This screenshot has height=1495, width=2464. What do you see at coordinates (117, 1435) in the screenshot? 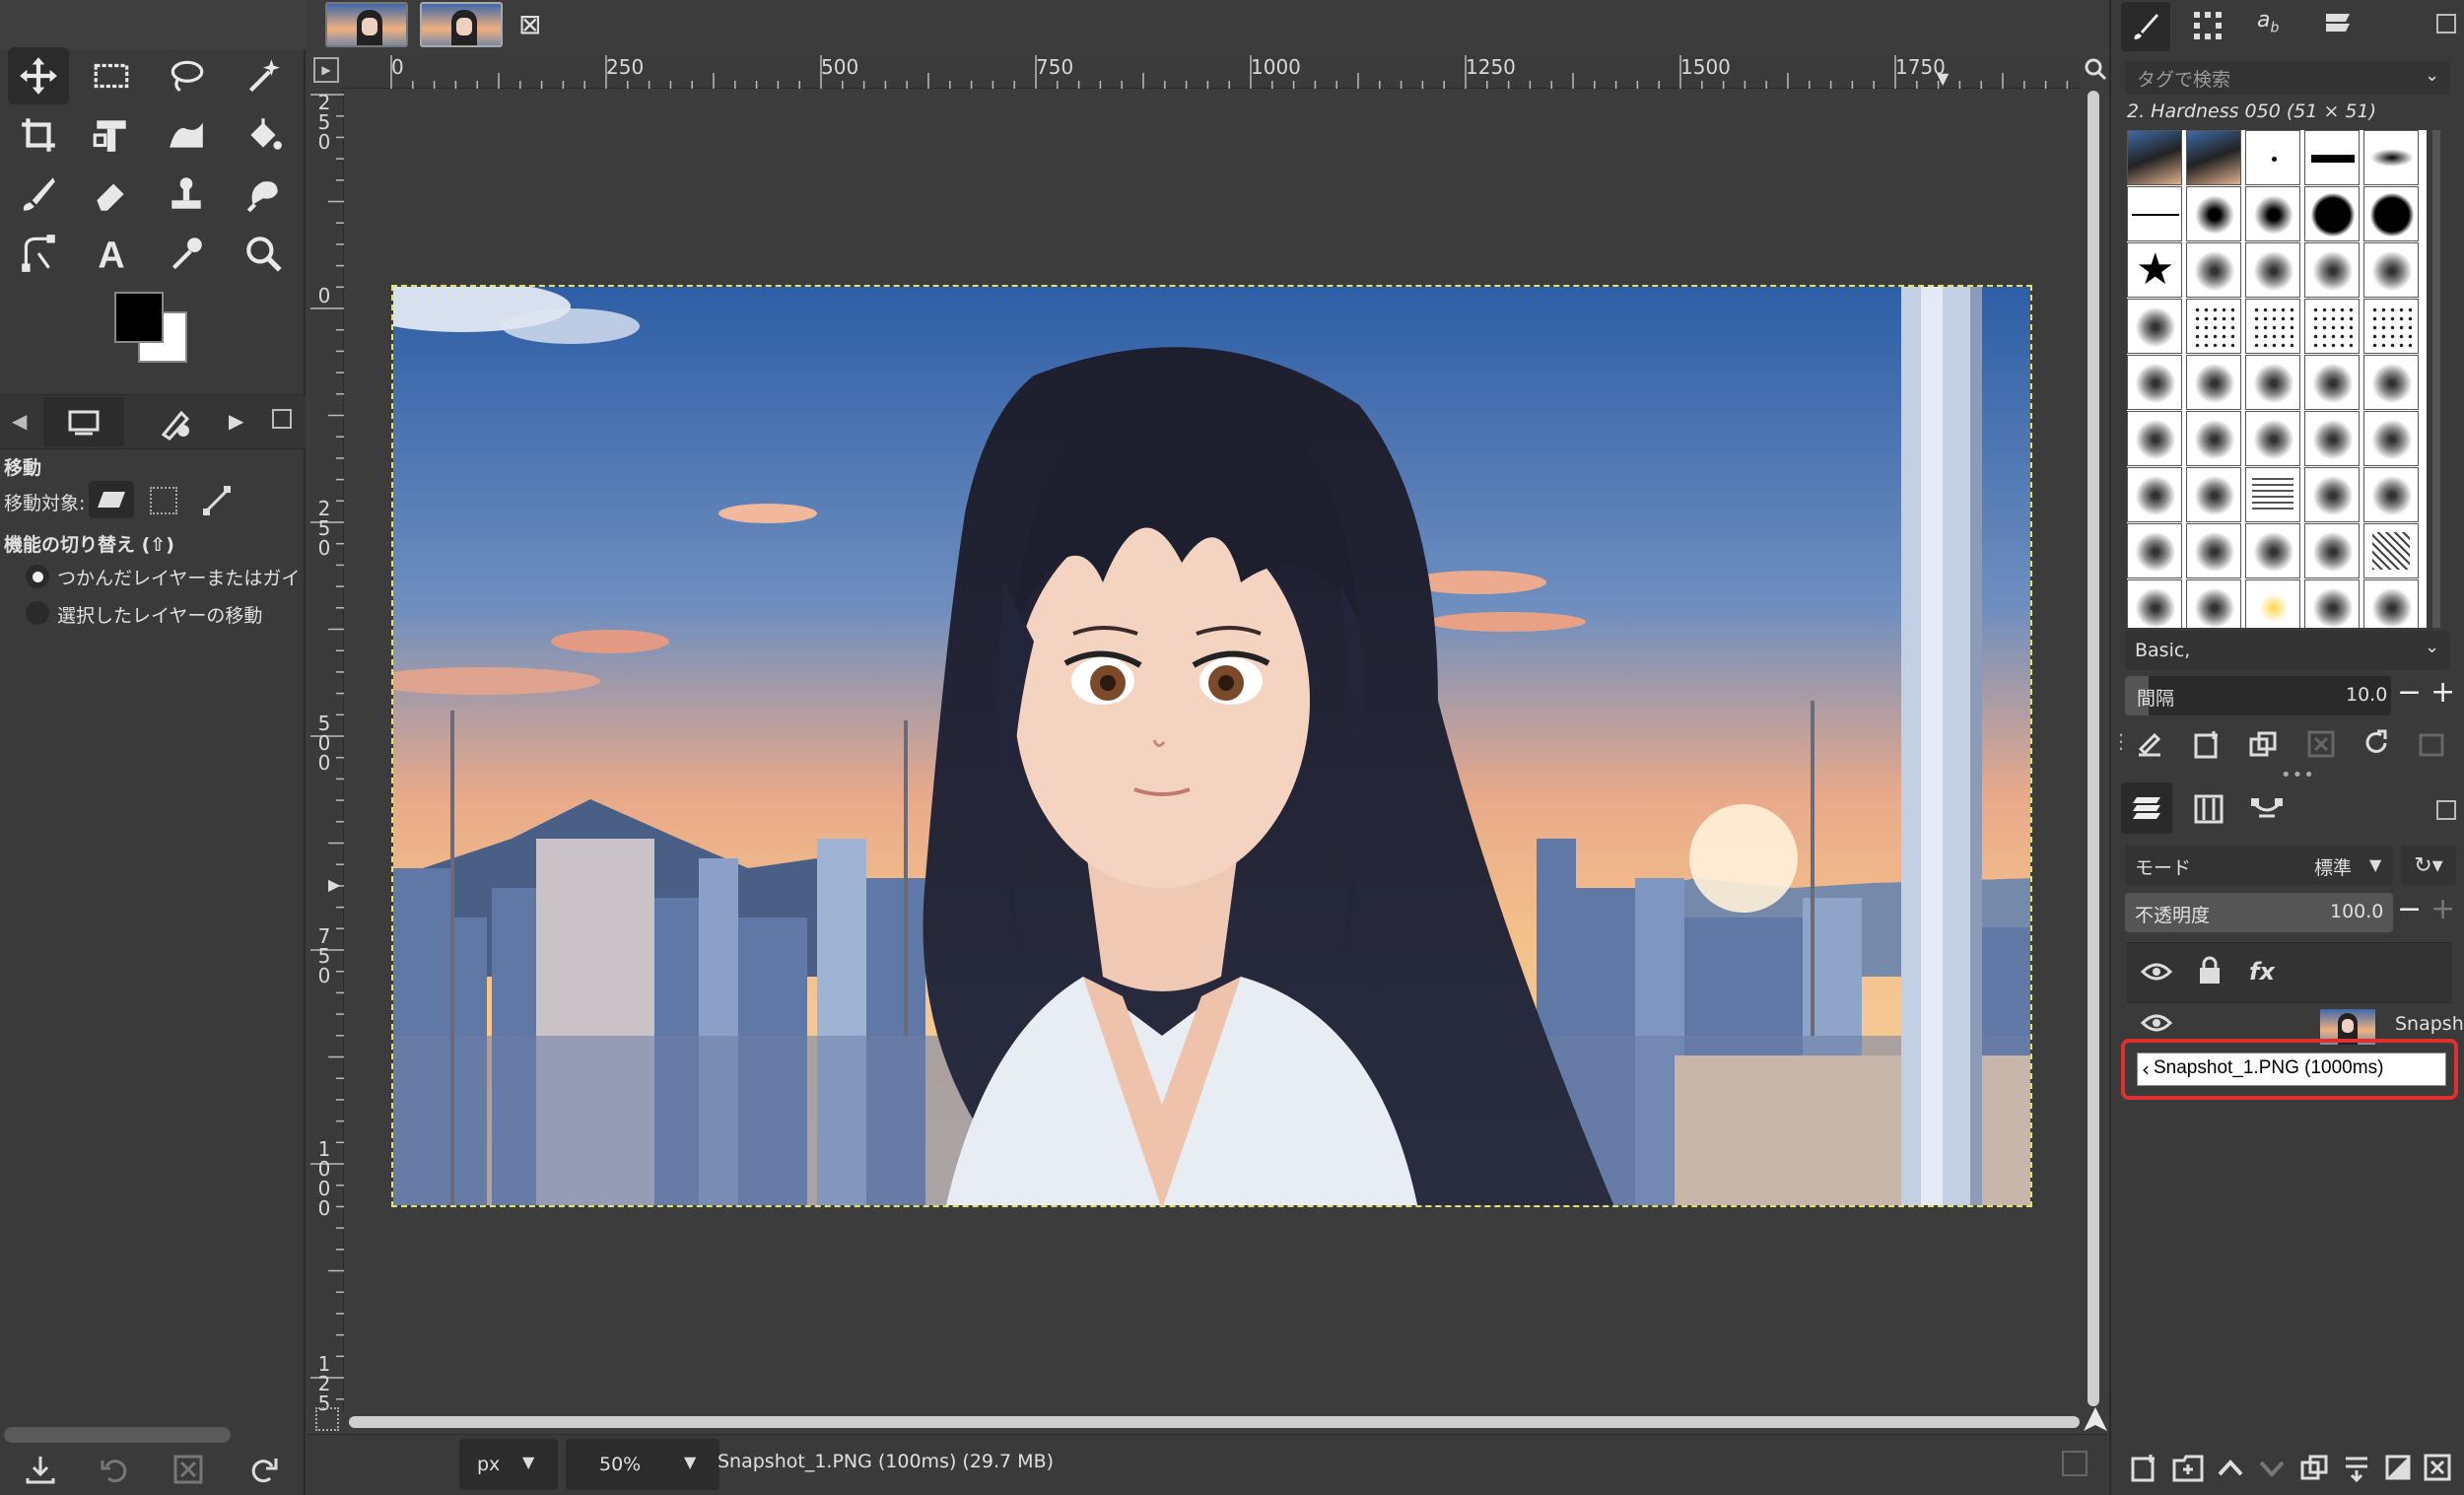
I see `toolbox-scrollbar` at bounding box center [117, 1435].